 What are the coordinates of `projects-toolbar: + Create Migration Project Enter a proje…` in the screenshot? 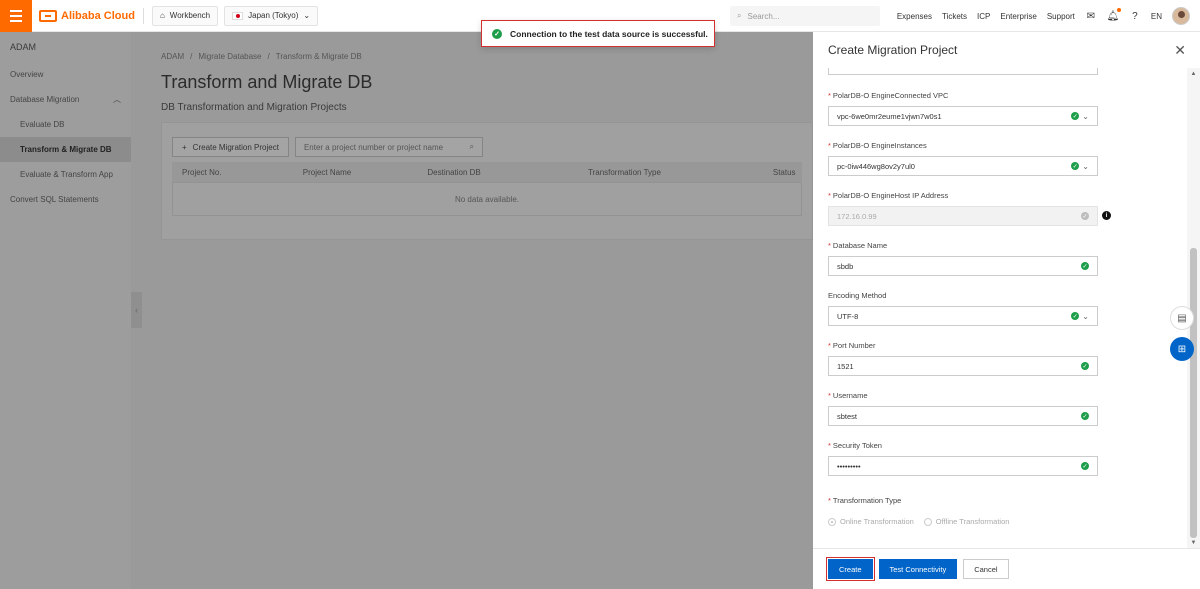 It's located at (487, 147).